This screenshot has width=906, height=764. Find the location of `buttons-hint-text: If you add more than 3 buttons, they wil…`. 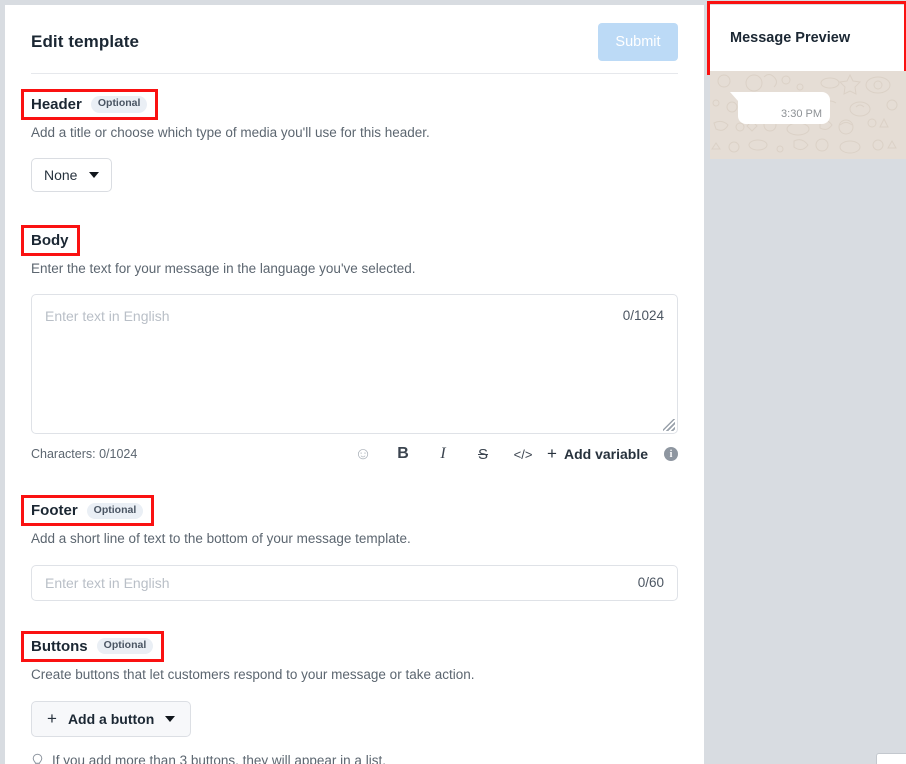

buttons-hint-text: If you add more than 3 buttons, they wil… is located at coordinates (219, 758).